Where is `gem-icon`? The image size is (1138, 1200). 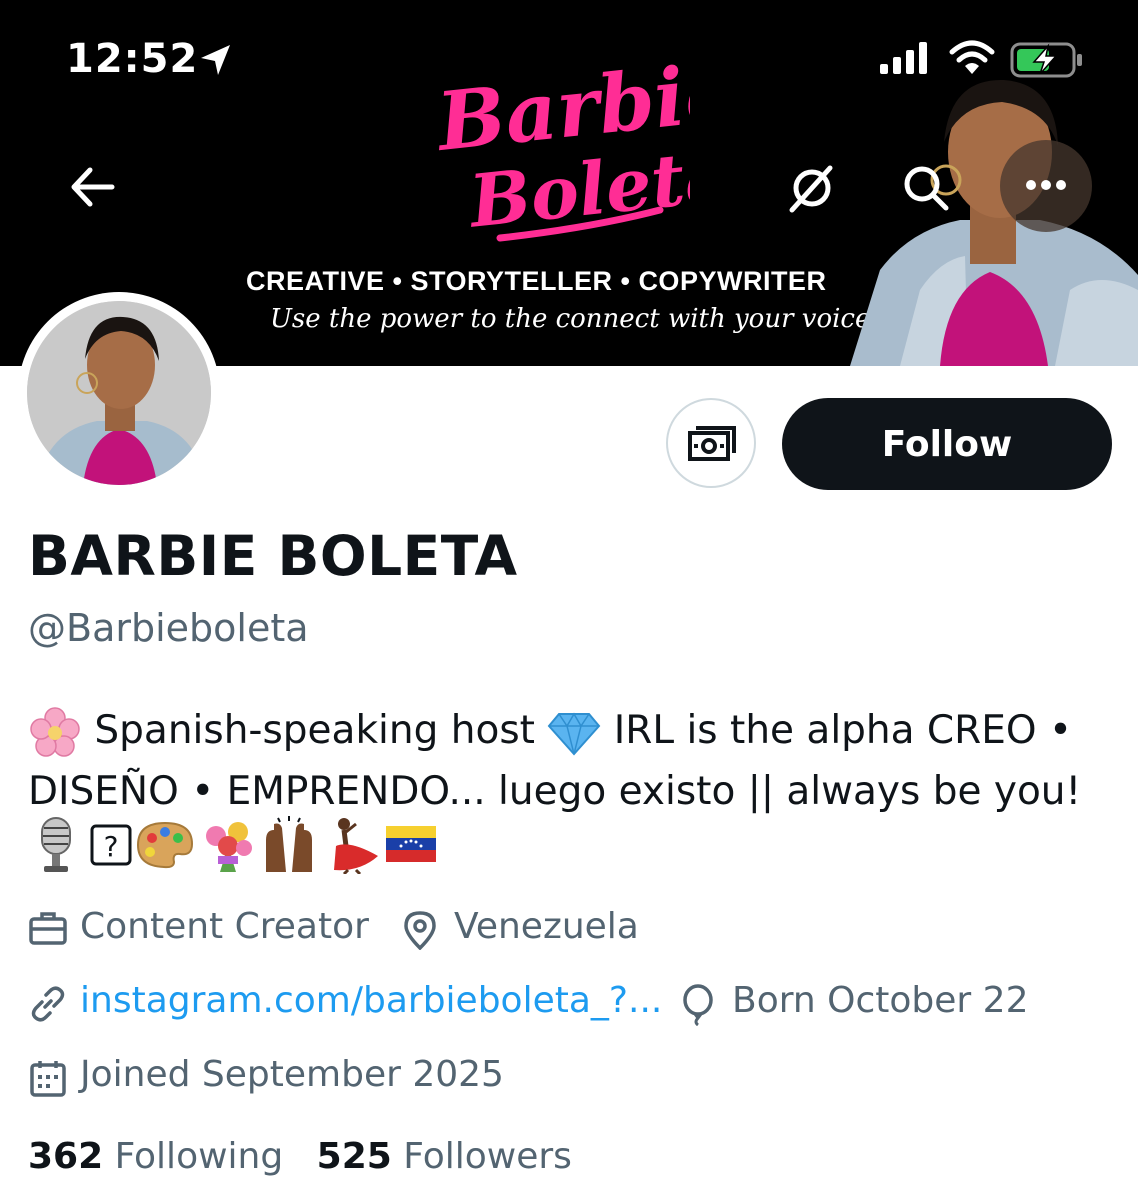
gem-icon is located at coordinates (574, 734).